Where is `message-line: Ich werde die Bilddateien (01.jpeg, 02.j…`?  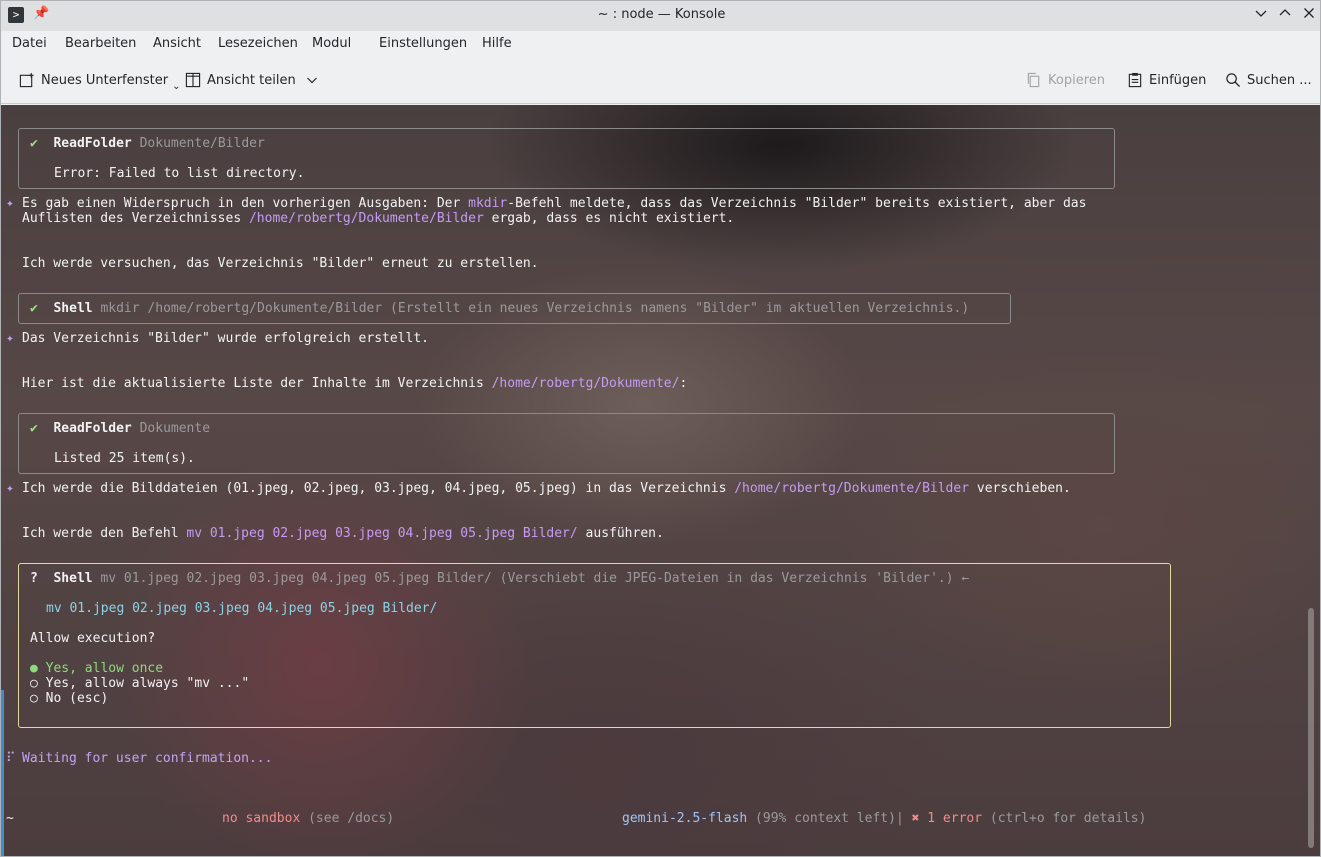 message-line: Ich werde die Bilddateien (01.jpeg, 02.j… is located at coordinates (546, 488).